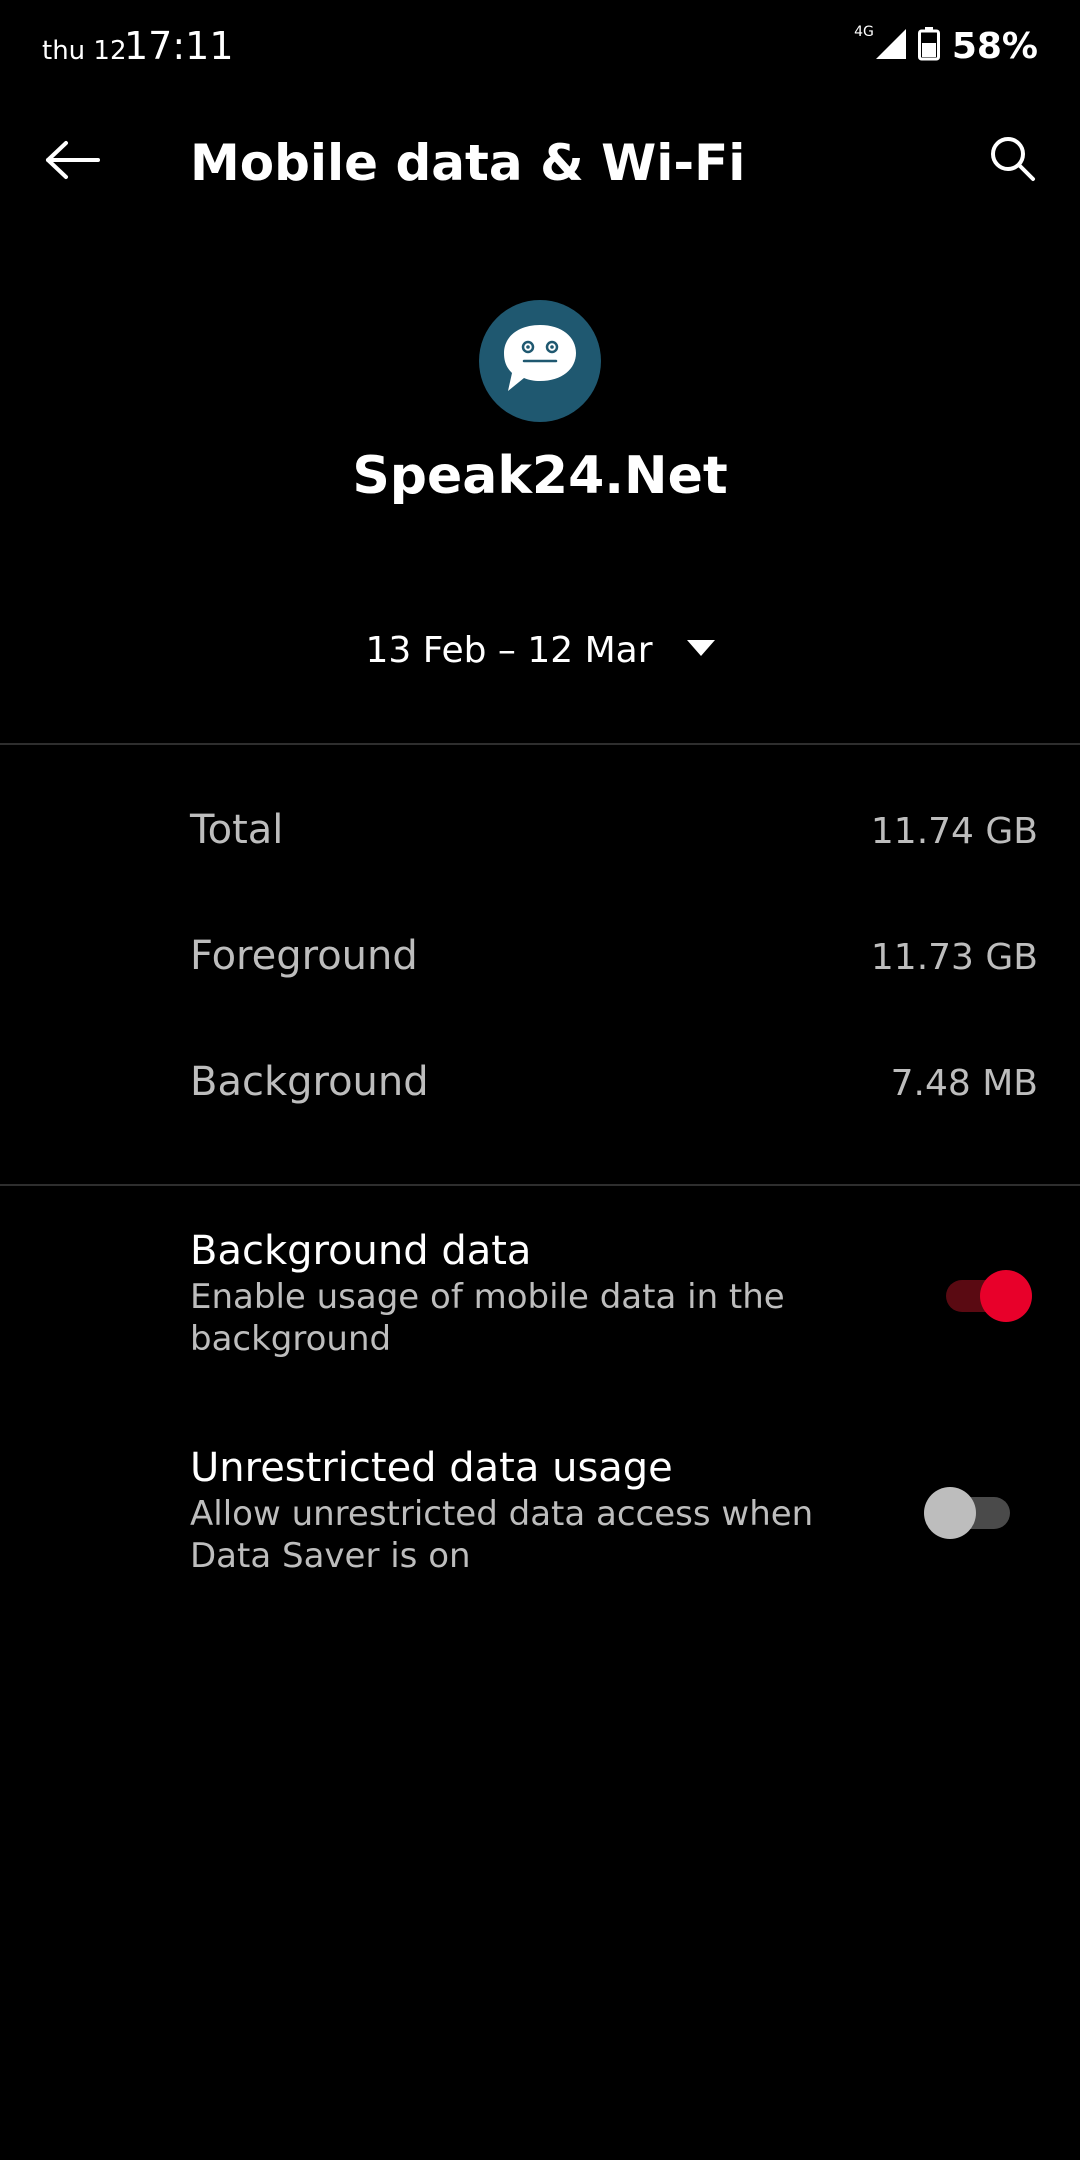 The image size is (1080, 2160). Describe the element at coordinates (237, 830) in the screenshot. I see `usage-total-label: Total` at that location.